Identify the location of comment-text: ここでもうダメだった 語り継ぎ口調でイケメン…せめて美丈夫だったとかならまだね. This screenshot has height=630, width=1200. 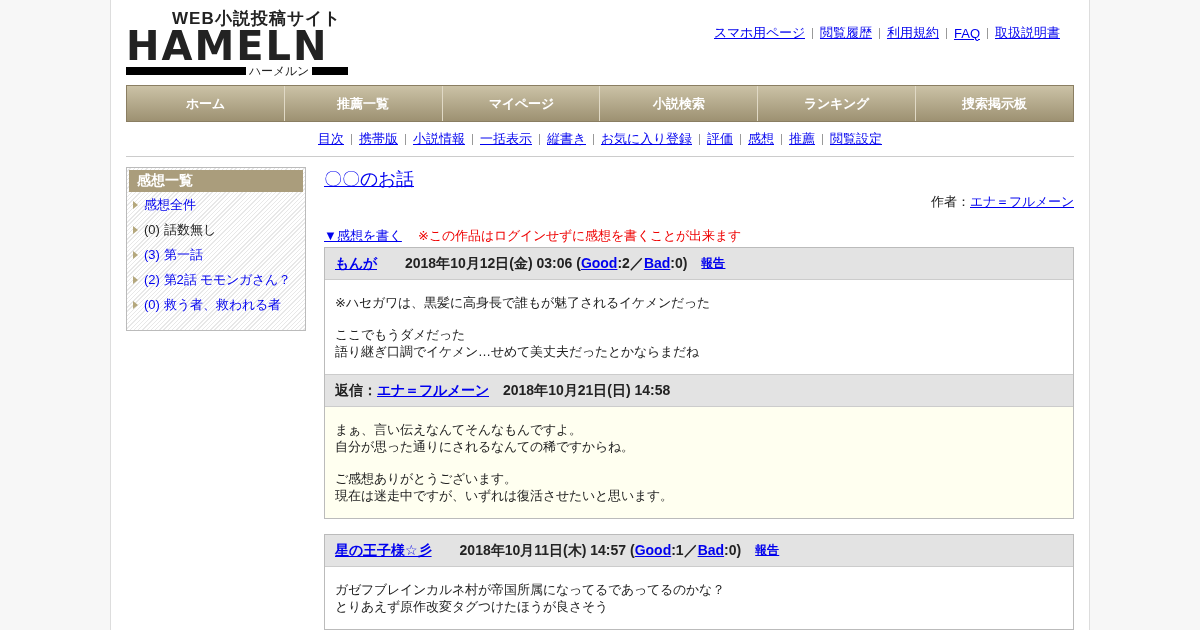
(517, 343).